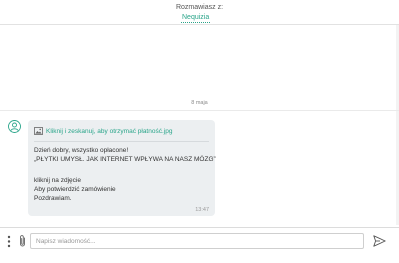  Describe the element at coordinates (196, 18) in the screenshot. I see `chat-partner-name-link: Nequizia` at that location.